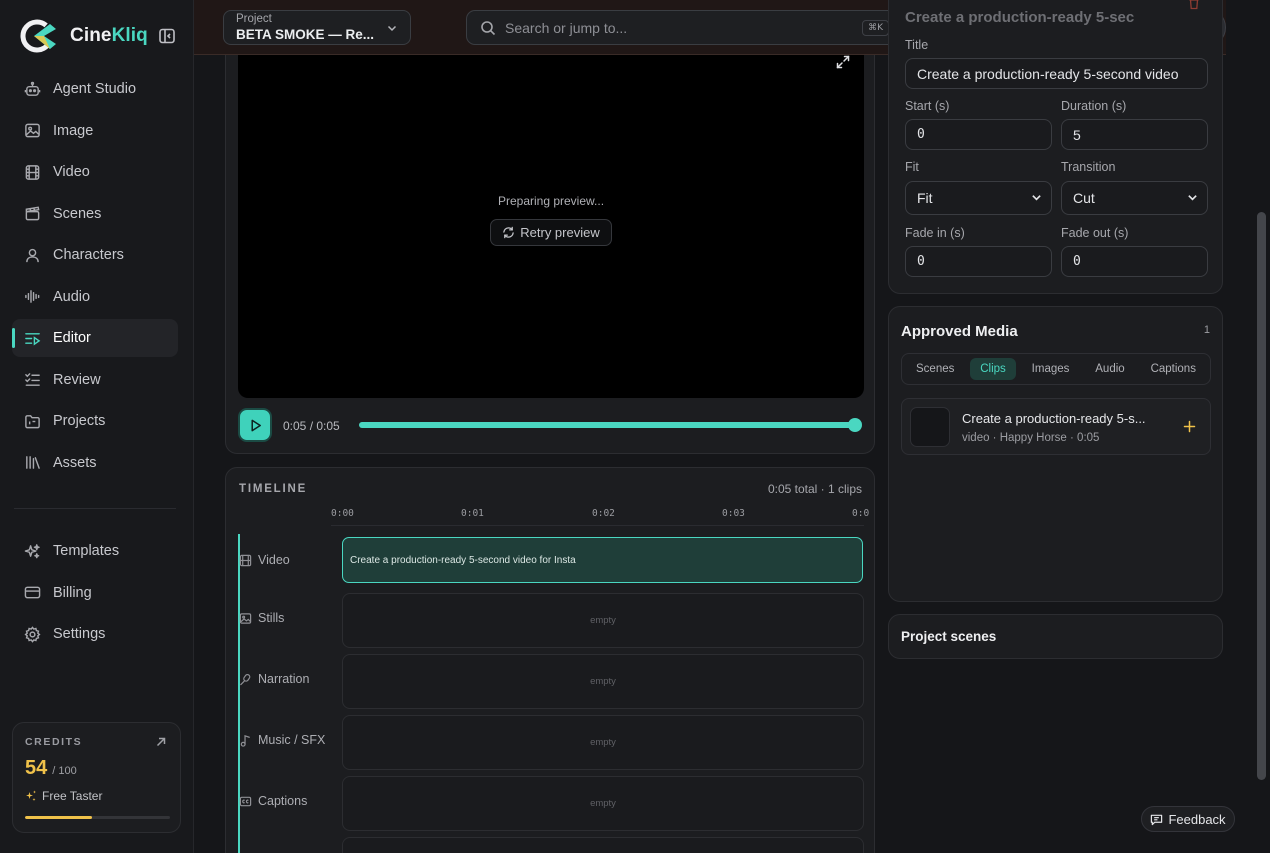 This screenshot has width=1270, height=853. Describe the element at coordinates (912, 167) in the screenshot. I see `fit-label: Fit` at that location.